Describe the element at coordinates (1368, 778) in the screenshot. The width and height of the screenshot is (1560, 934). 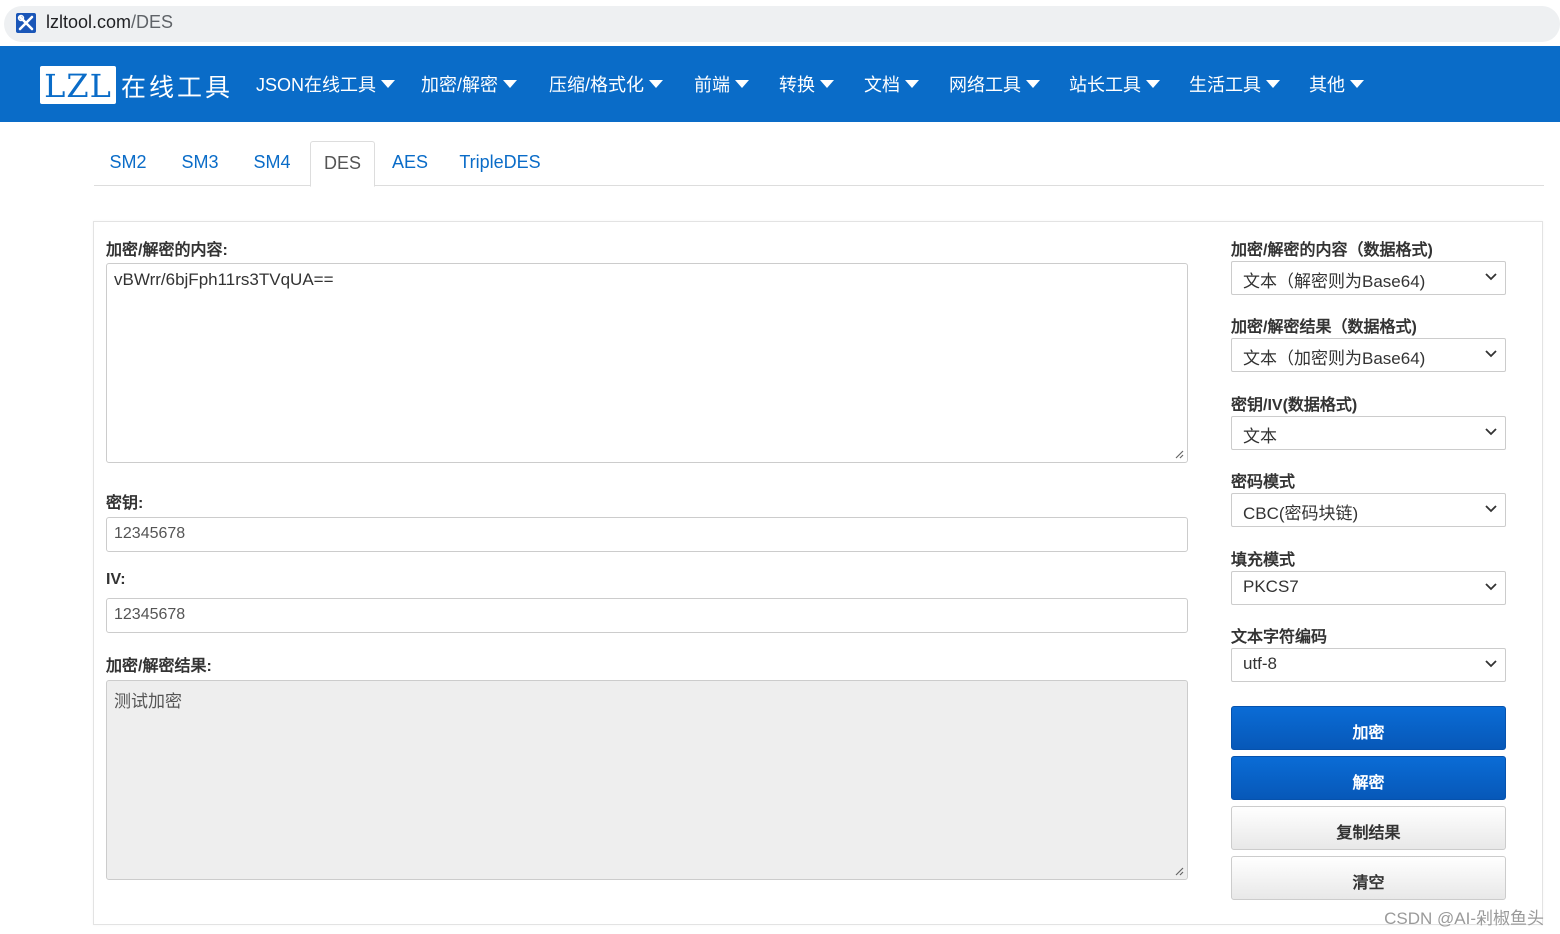
I see `decrypt-button: 解密` at that location.